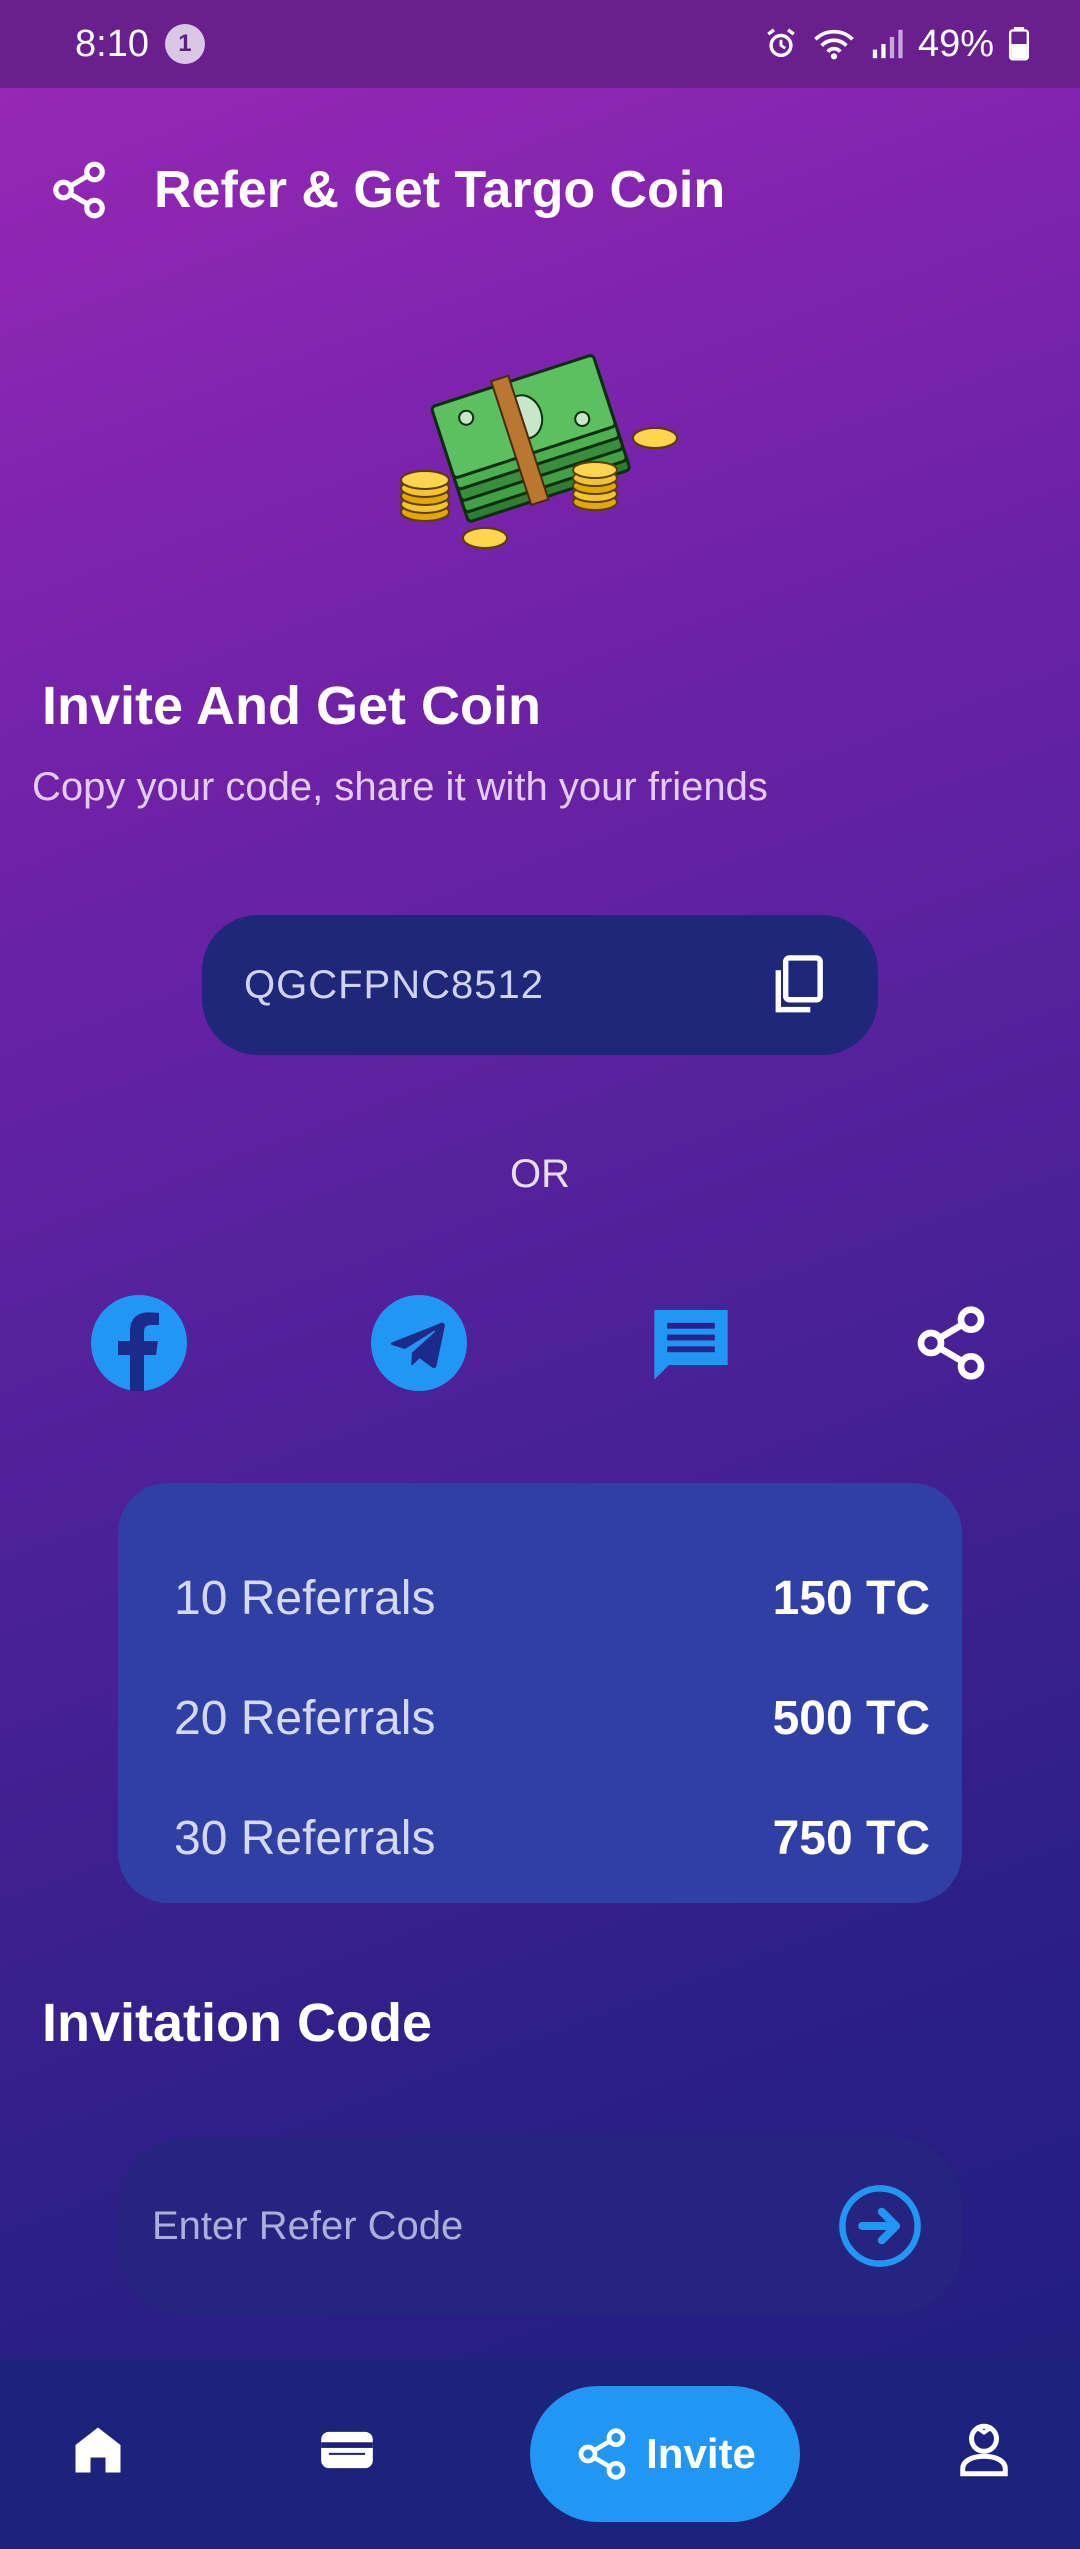 Image resolution: width=1080 pixels, height=2549 pixels. What do you see at coordinates (452, 2226) in the screenshot?
I see `refer-code-input` at bounding box center [452, 2226].